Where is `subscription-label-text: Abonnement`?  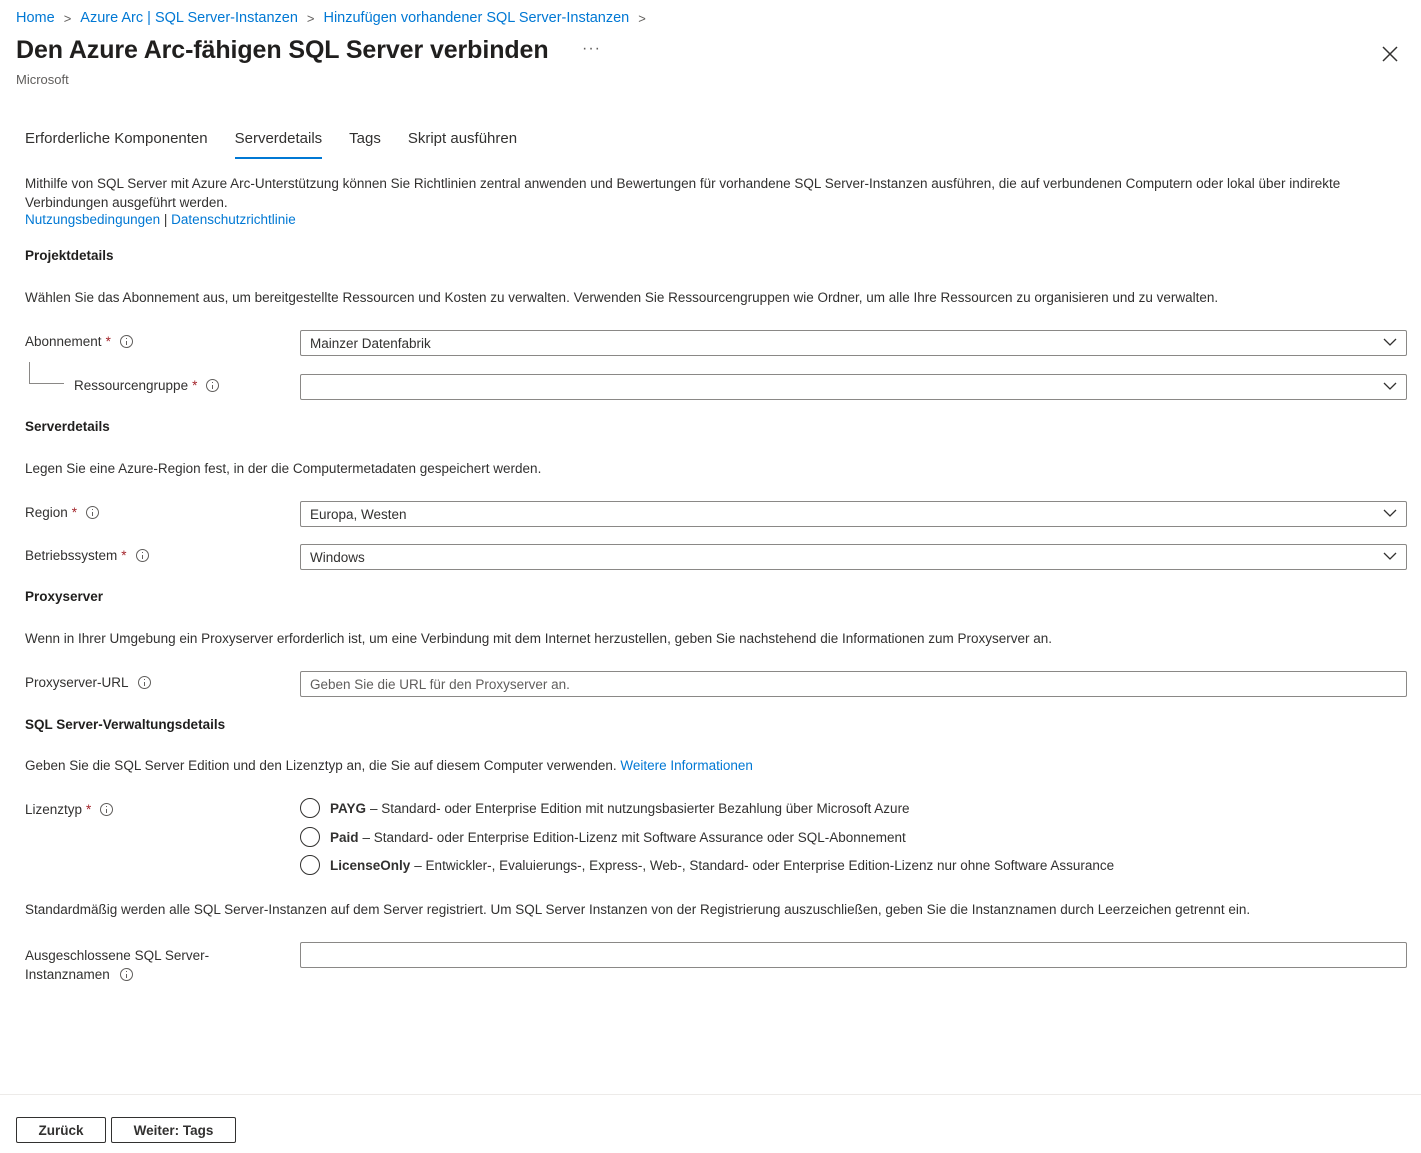
subscription-label-text: Abonnement is located at coordinates (63, 341).